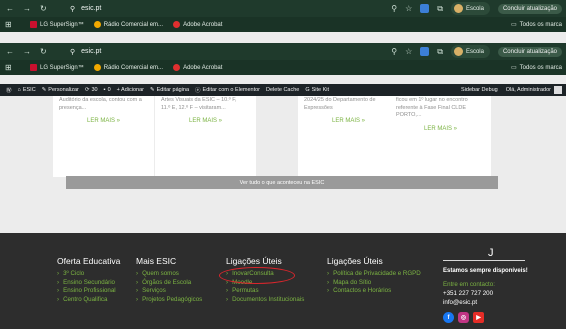 This screenshot has height=329, width=566. I want to click on wp-customize: ✎ Personalizar, so click(60, 90).